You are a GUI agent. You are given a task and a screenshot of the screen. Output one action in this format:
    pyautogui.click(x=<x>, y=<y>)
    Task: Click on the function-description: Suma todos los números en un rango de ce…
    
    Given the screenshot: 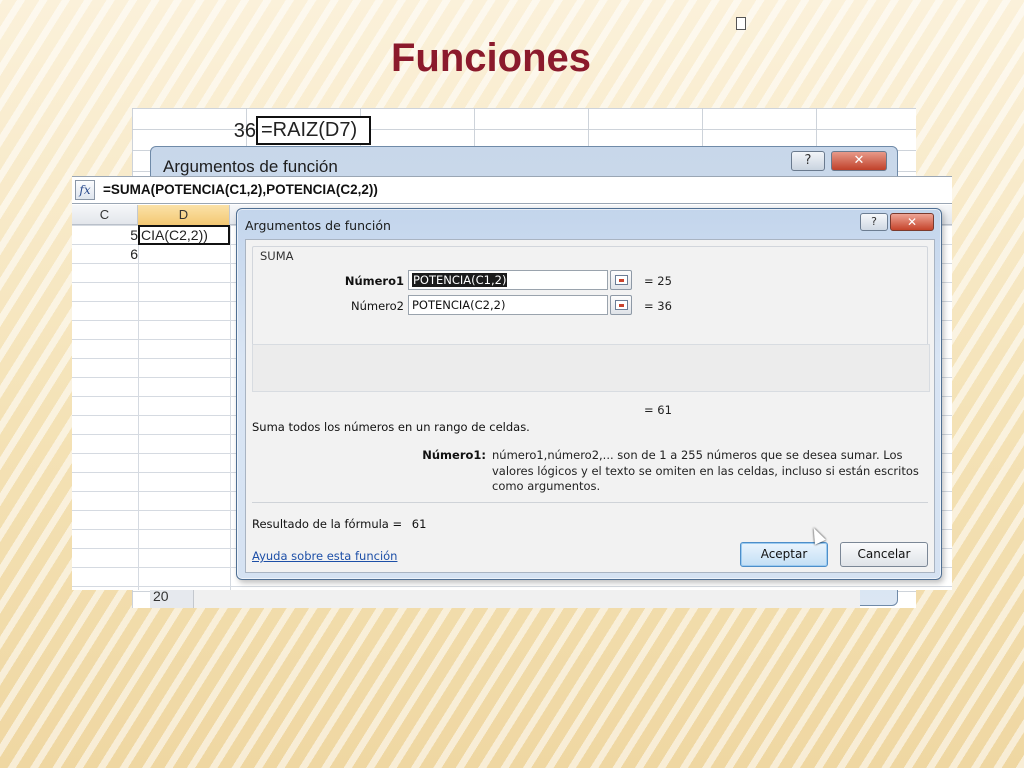 What is the action you would take?
    pyautogui.click(x=391, y=427)
    